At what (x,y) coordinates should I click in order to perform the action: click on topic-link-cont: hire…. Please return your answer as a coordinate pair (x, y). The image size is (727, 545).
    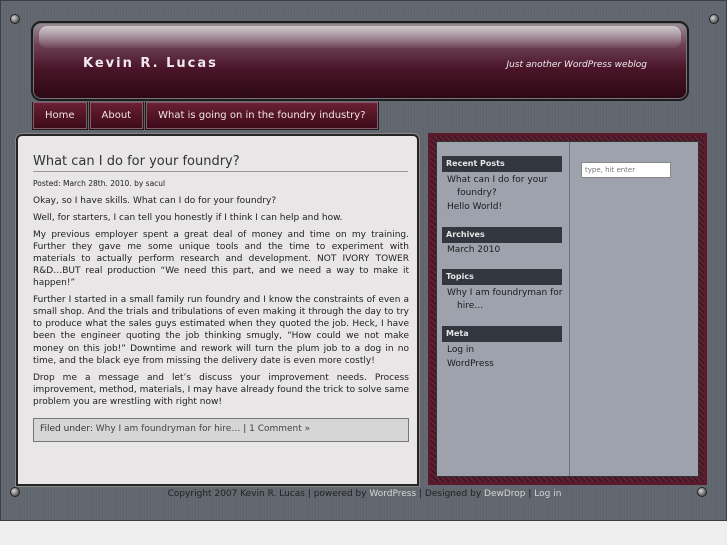
    Looking at the image, I should click on (470, 306).